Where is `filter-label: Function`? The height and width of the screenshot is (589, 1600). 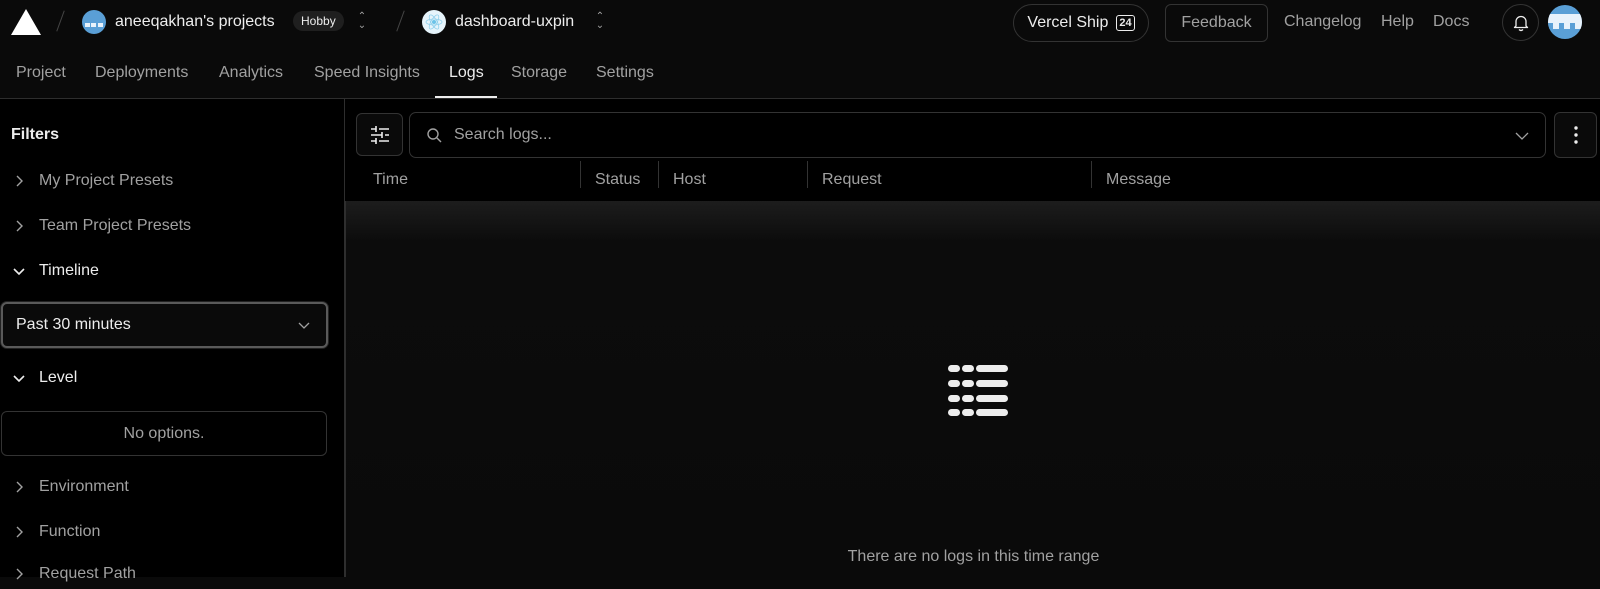
filter-label: Function is located at coordinates (70, 531).